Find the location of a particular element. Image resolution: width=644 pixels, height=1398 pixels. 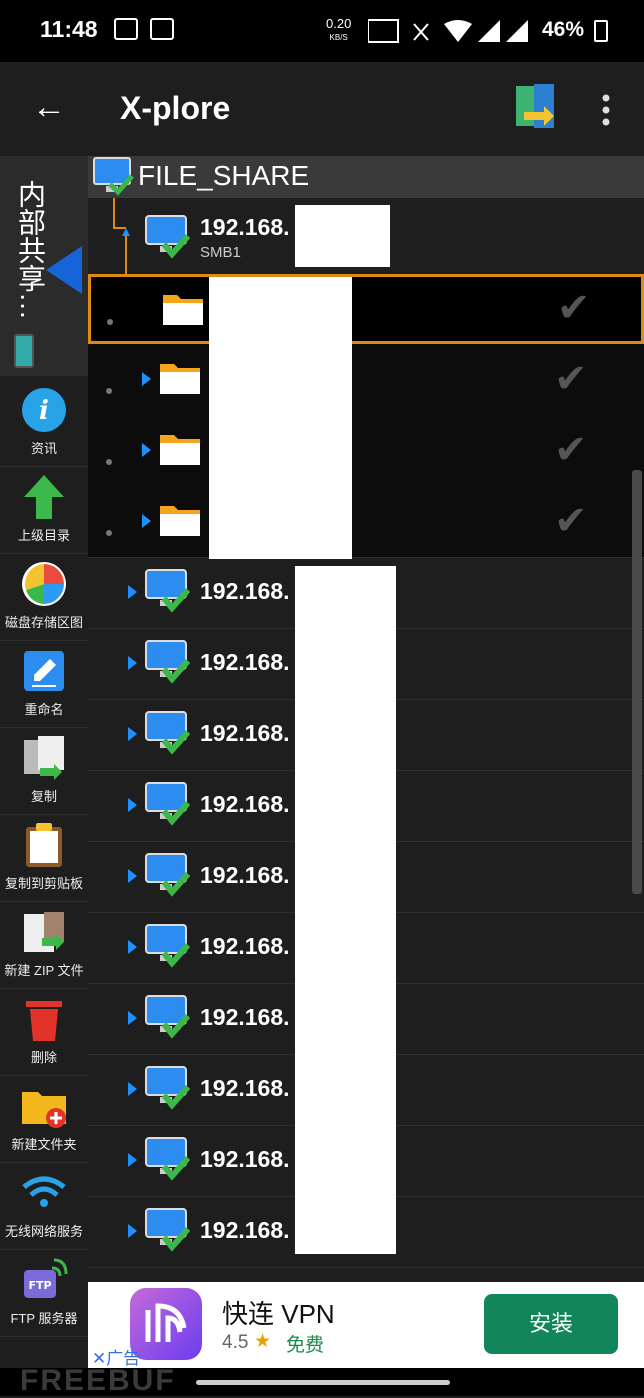

star-icon: ★ is located at coordinates (263, 1341).